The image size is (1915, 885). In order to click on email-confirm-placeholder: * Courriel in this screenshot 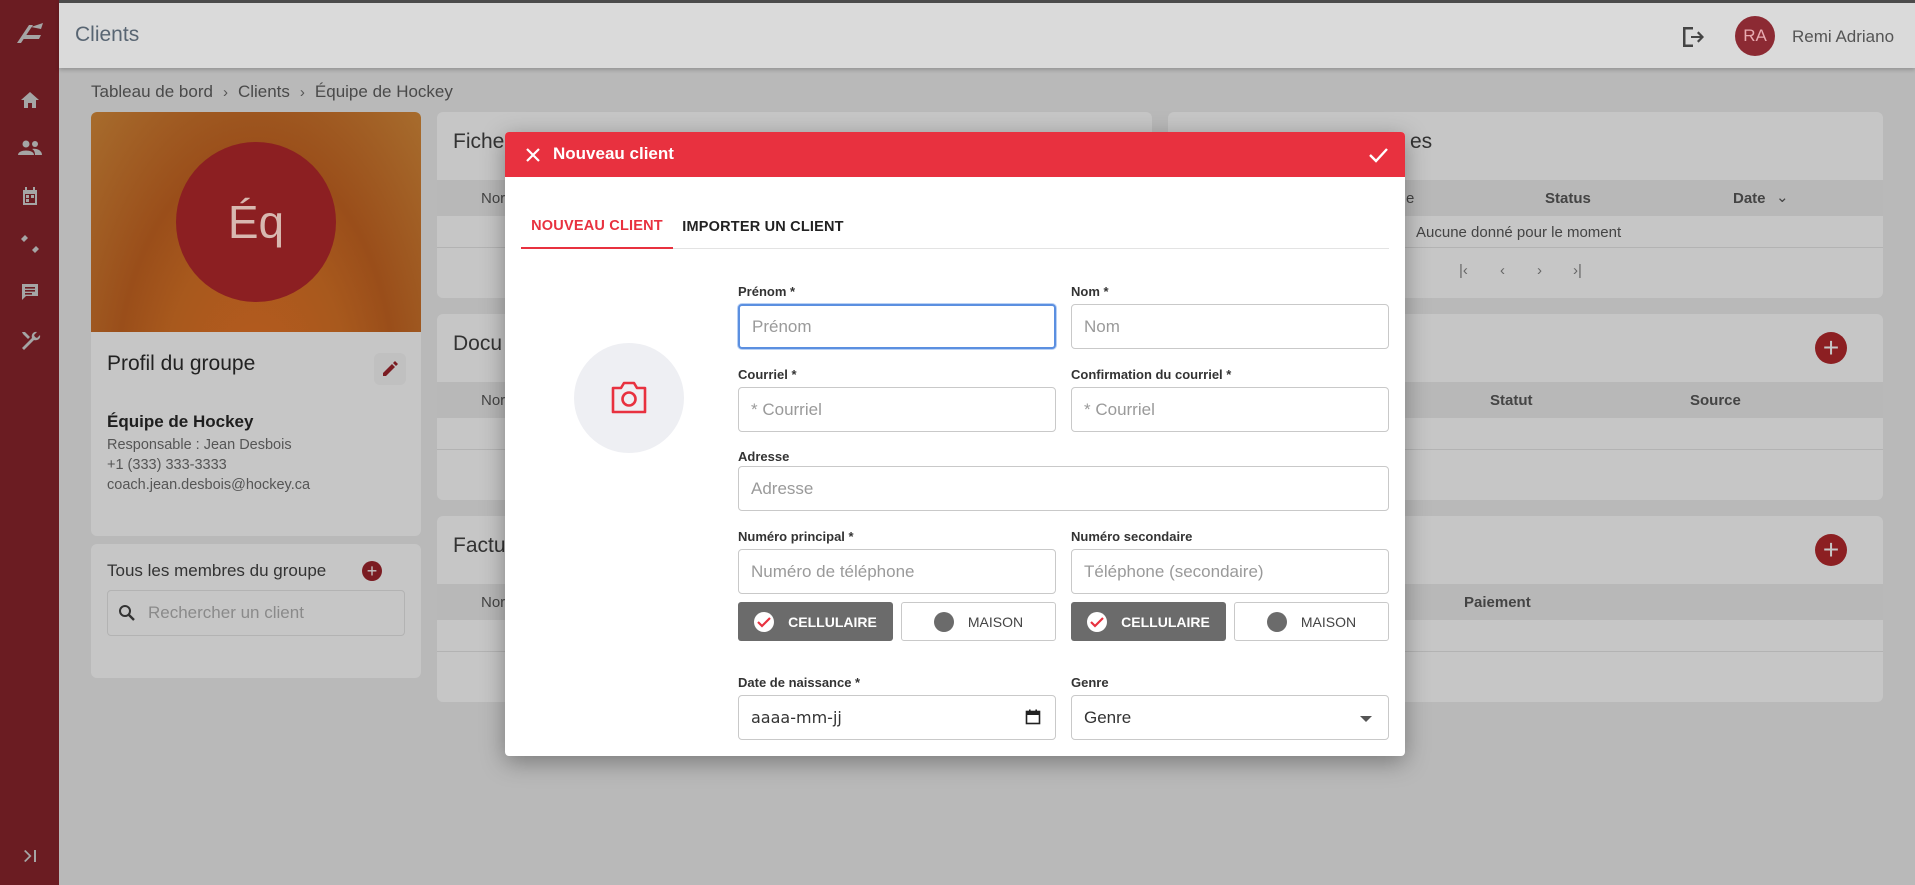, I will do `click(1119, 409)`.